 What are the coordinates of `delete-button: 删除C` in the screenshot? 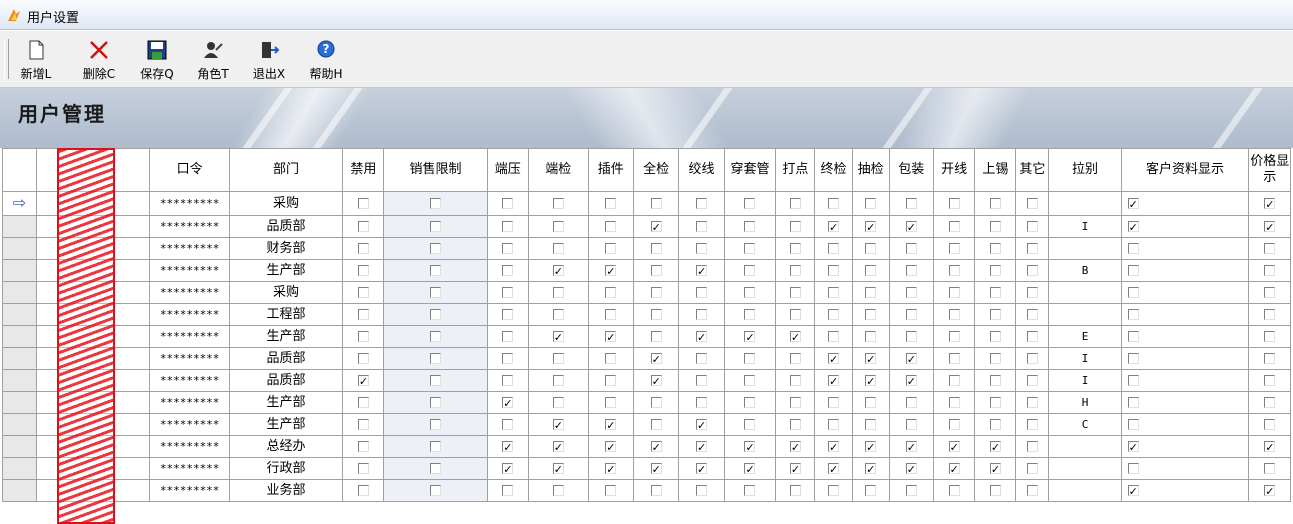 It's located at (99, 61).